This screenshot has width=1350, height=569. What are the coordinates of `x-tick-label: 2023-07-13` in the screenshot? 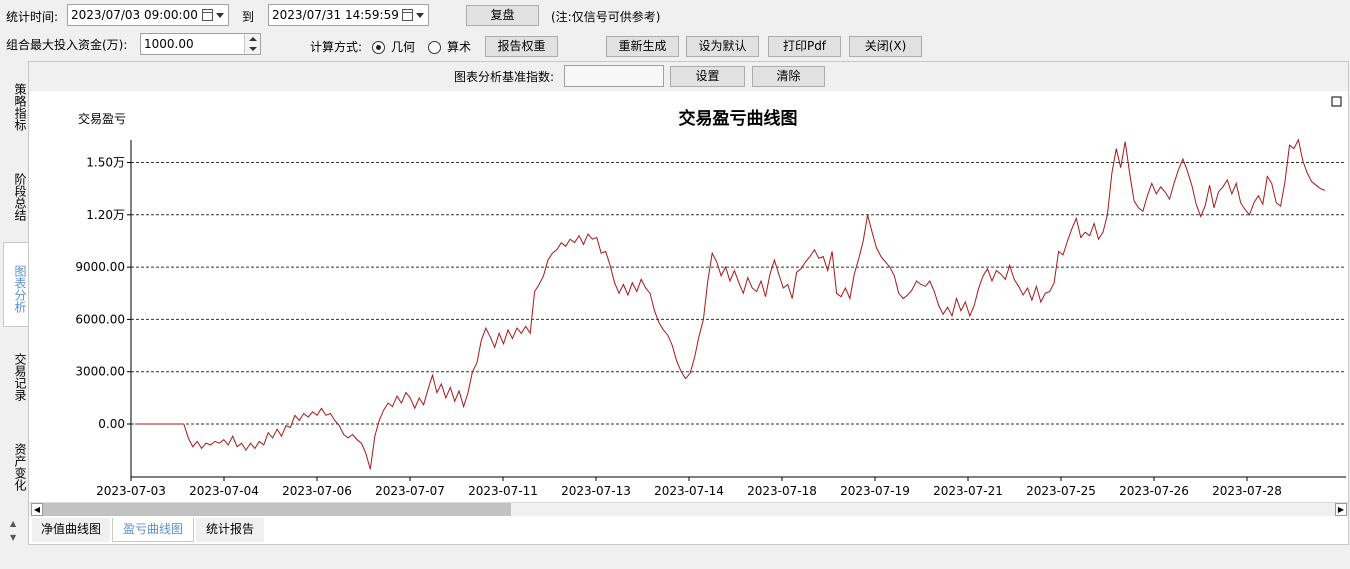 It's located at (596, 491).